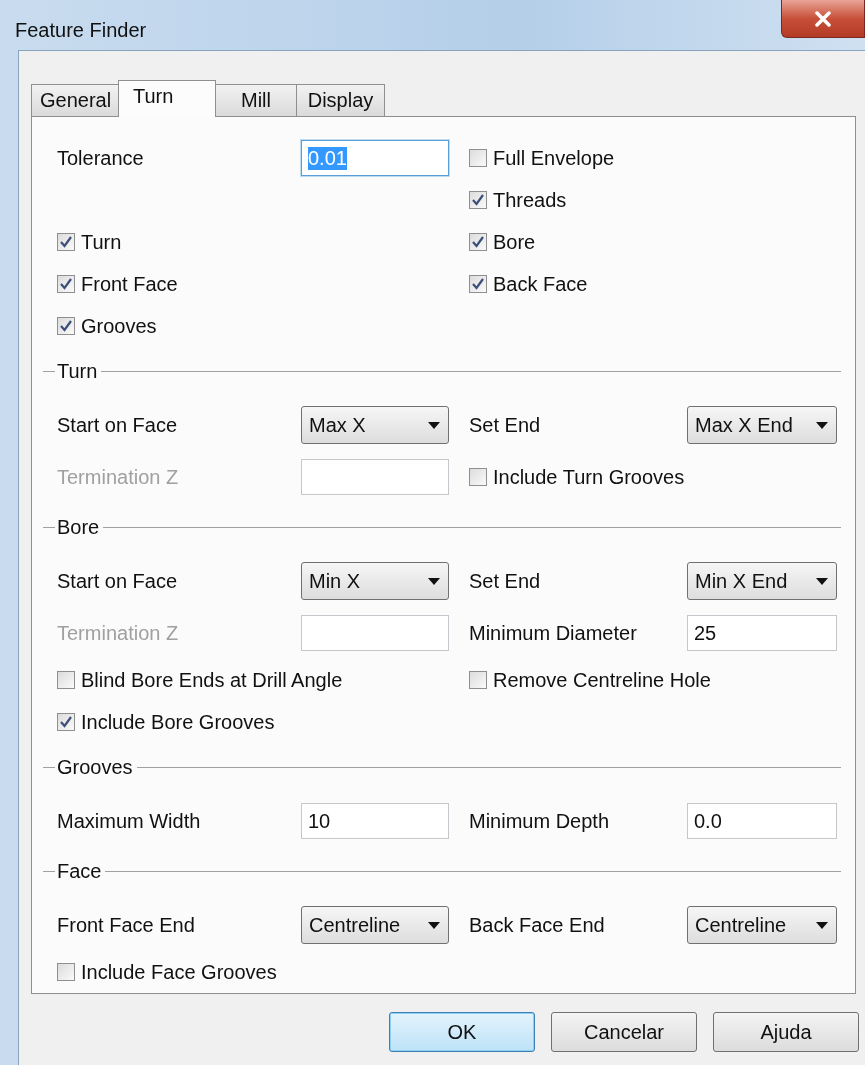 The height and width of the screenshot is (1065, 865). Describe the element at coordinates (178, 722) in the screenshot. I see `checkbox-label: Include Bore Grooves` at that location.